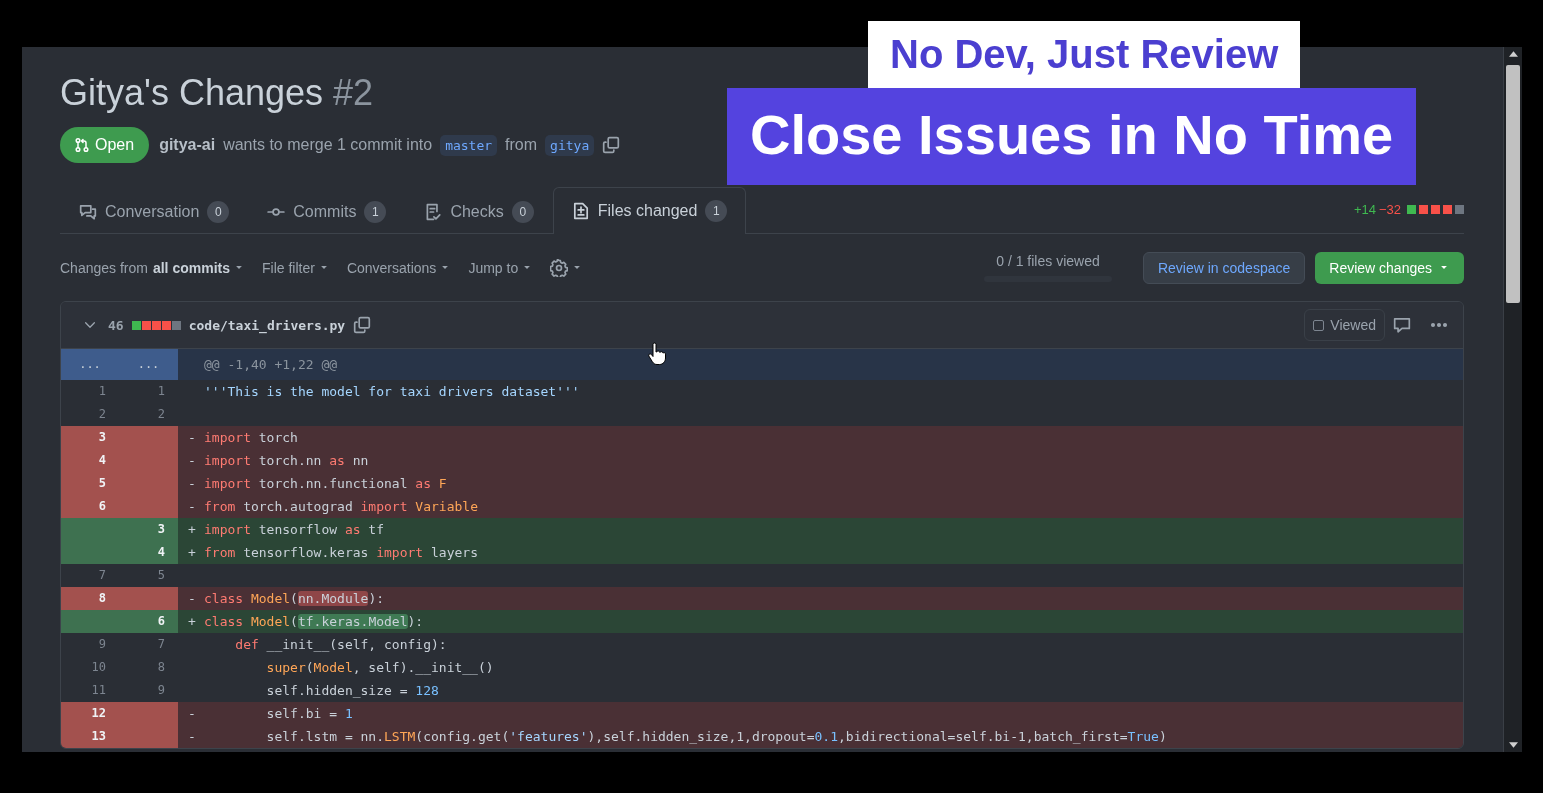 The image size is (1543, 793). What do you see at coordinates (1513, 54) in the screenshot?
I see `scroll-up-icon` at bounding box center [1513, 54].